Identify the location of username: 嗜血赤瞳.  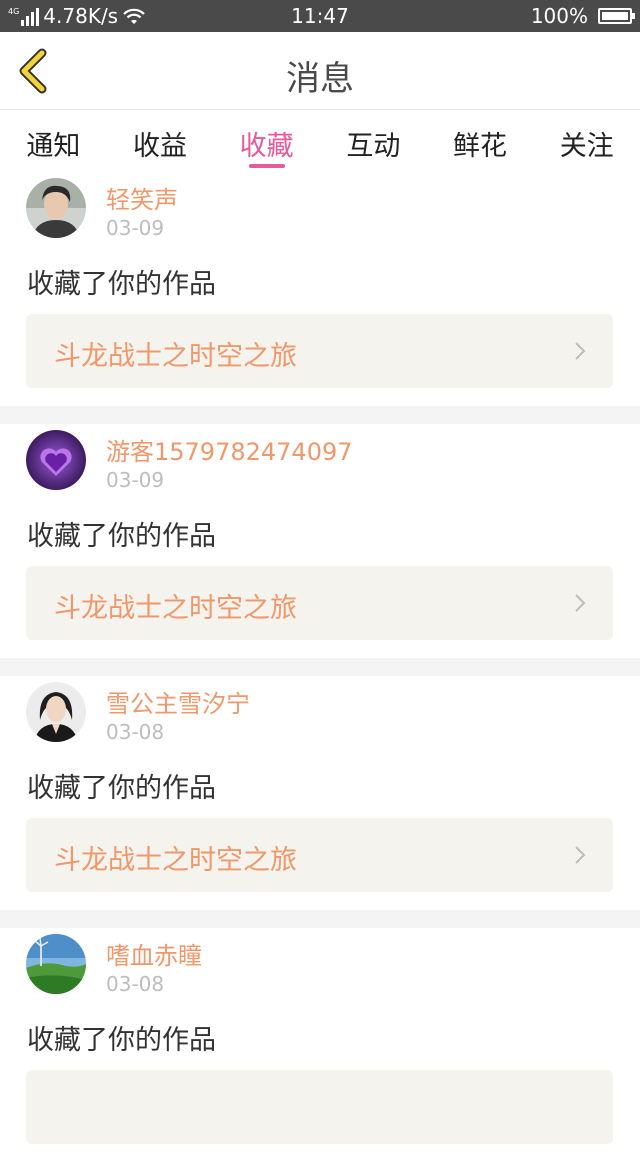
(154, 953).